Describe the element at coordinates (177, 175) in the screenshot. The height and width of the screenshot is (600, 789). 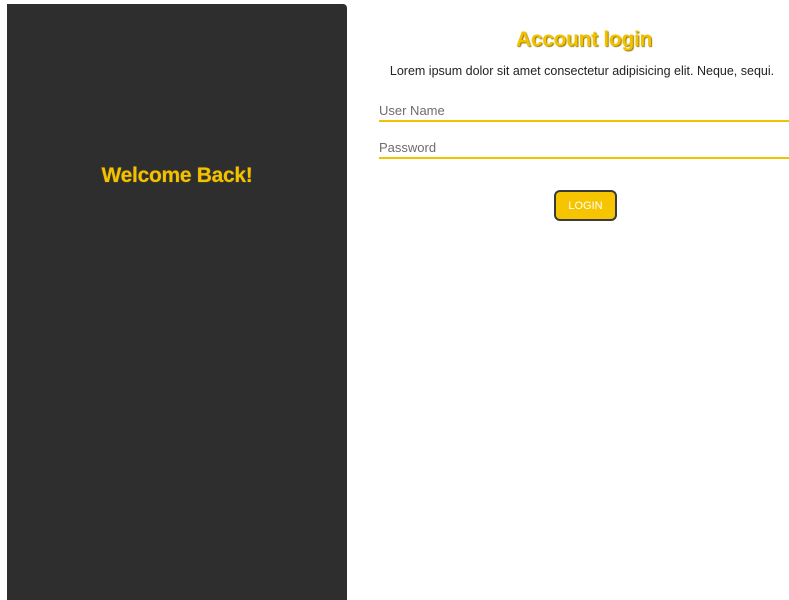
I see `welcome-title: Welcome Back!` at that location.